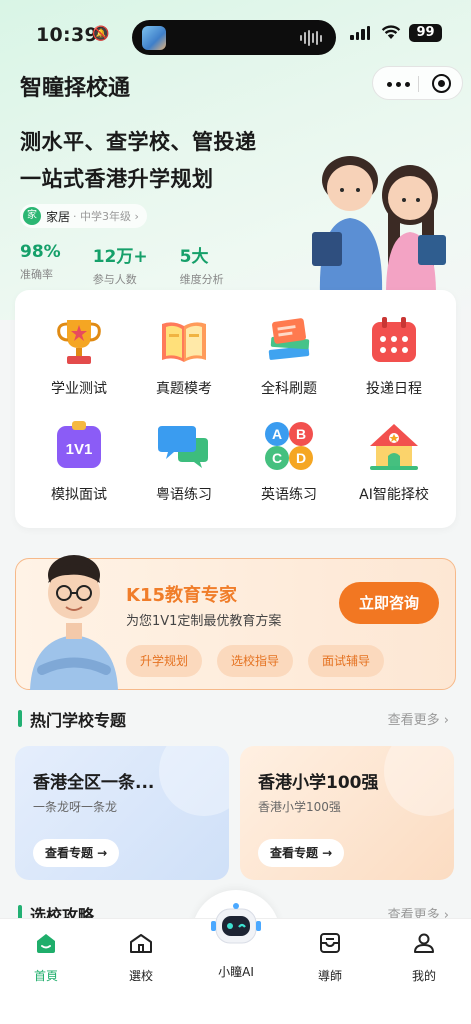 This screenshot has width=471, height=1024. I want to click on section-title: 热门学校专题, so click(78, 720).